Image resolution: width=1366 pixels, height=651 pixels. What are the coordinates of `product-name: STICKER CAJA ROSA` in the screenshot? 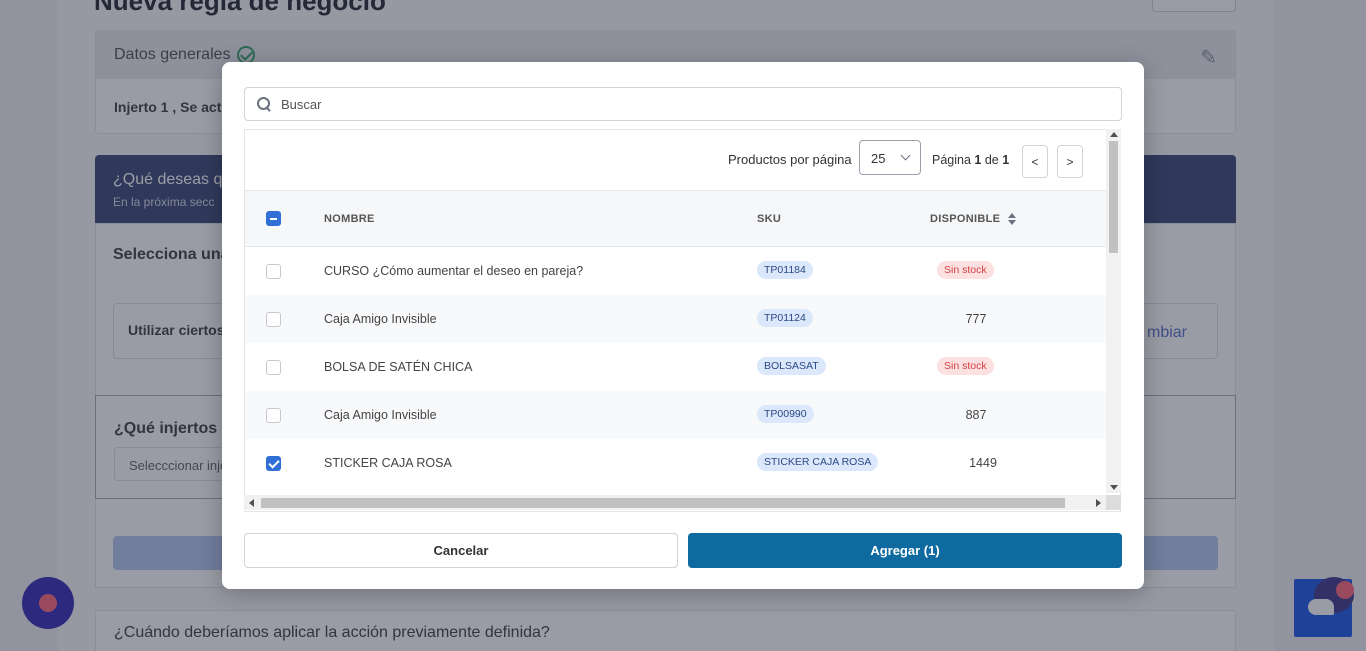 It's located at (388, 463).